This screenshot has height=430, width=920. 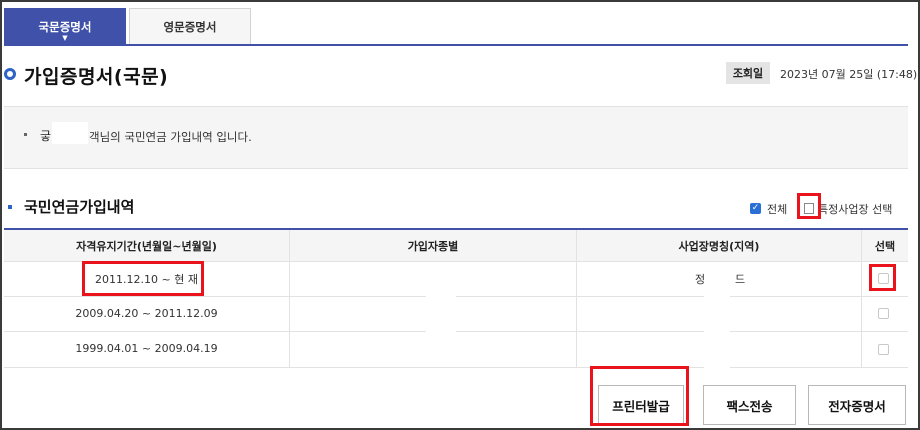 I want to click on tab-english-certificate: 영문증명서, so click(x=190, y=26).